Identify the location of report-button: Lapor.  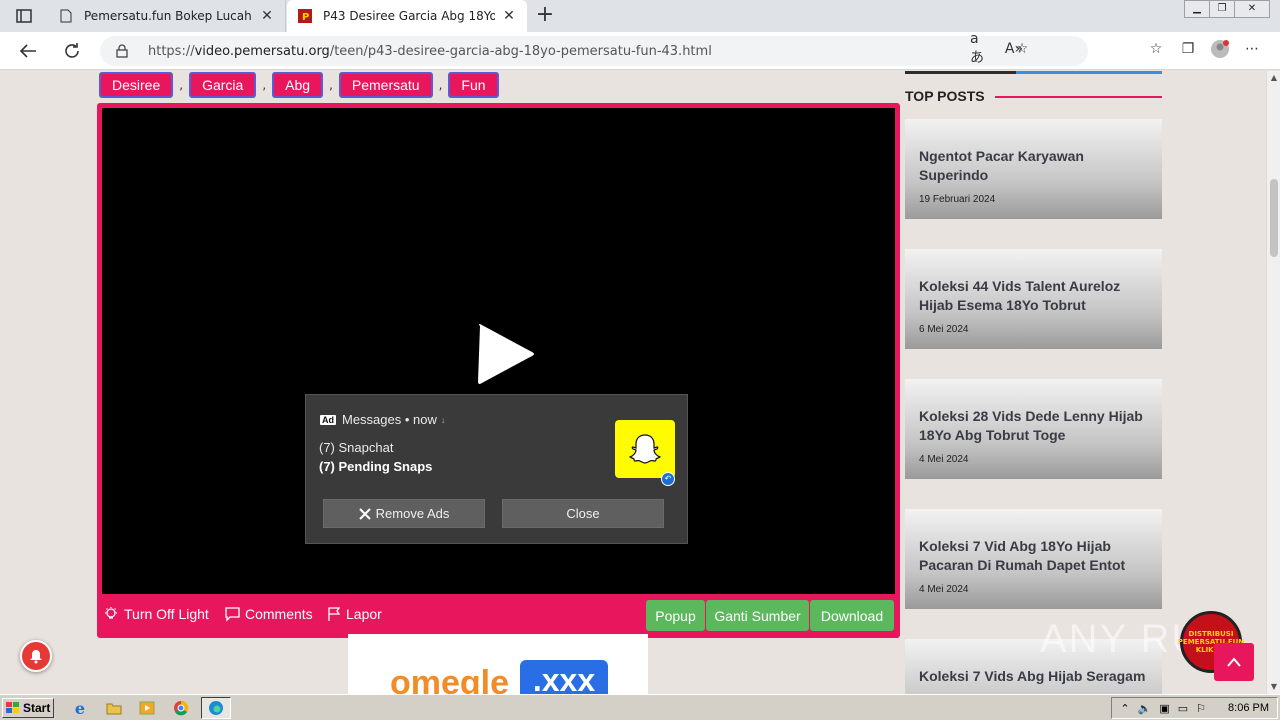
(354, 614).